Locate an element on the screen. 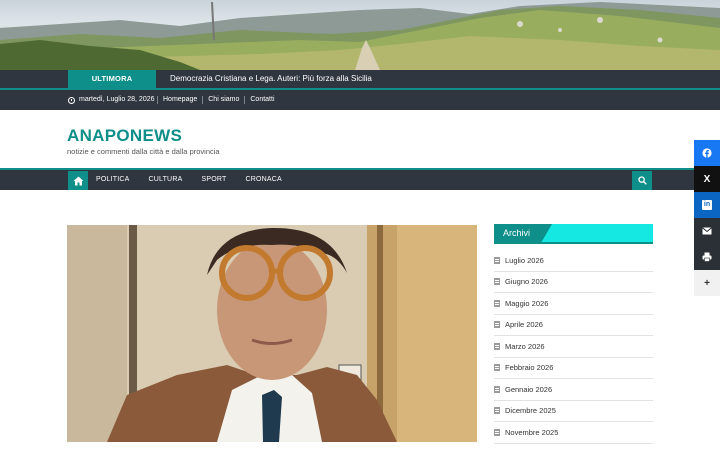 This screenshot has height=450, width=720. main-navigation: POLITICA CULTURA SPORT CRONACA is located at coordinates (360, 179).